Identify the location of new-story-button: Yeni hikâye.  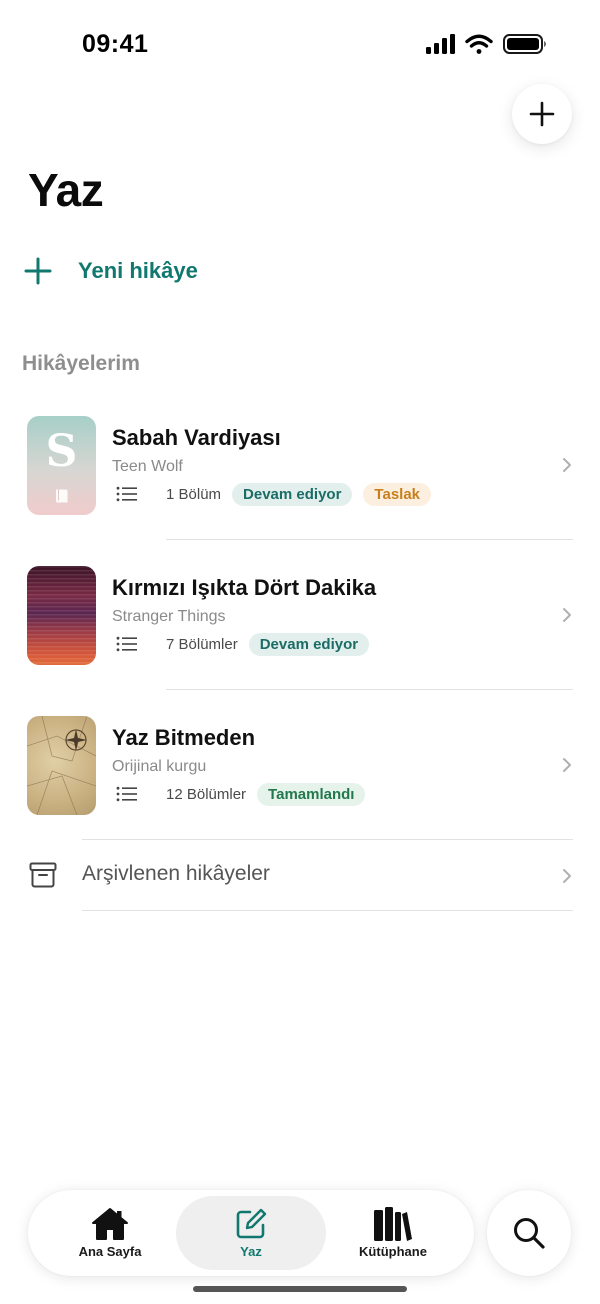
(111, 271).